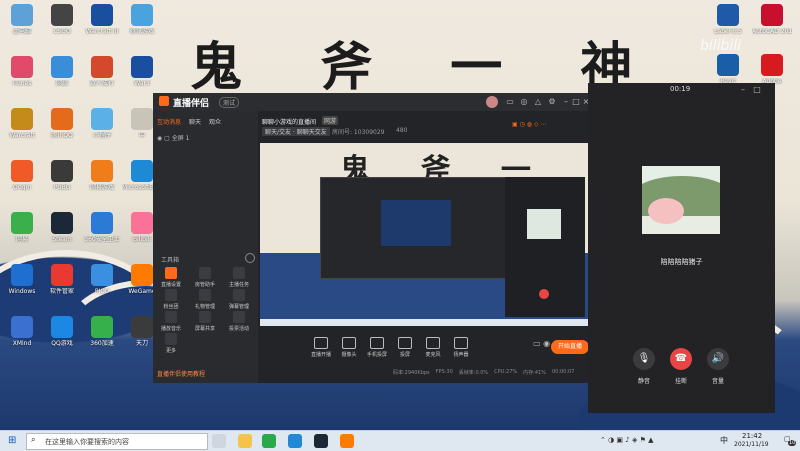  Describe the element at coordinates (772, 69) in the screenshot. I see `desktop-icon: Adobe` at that location.